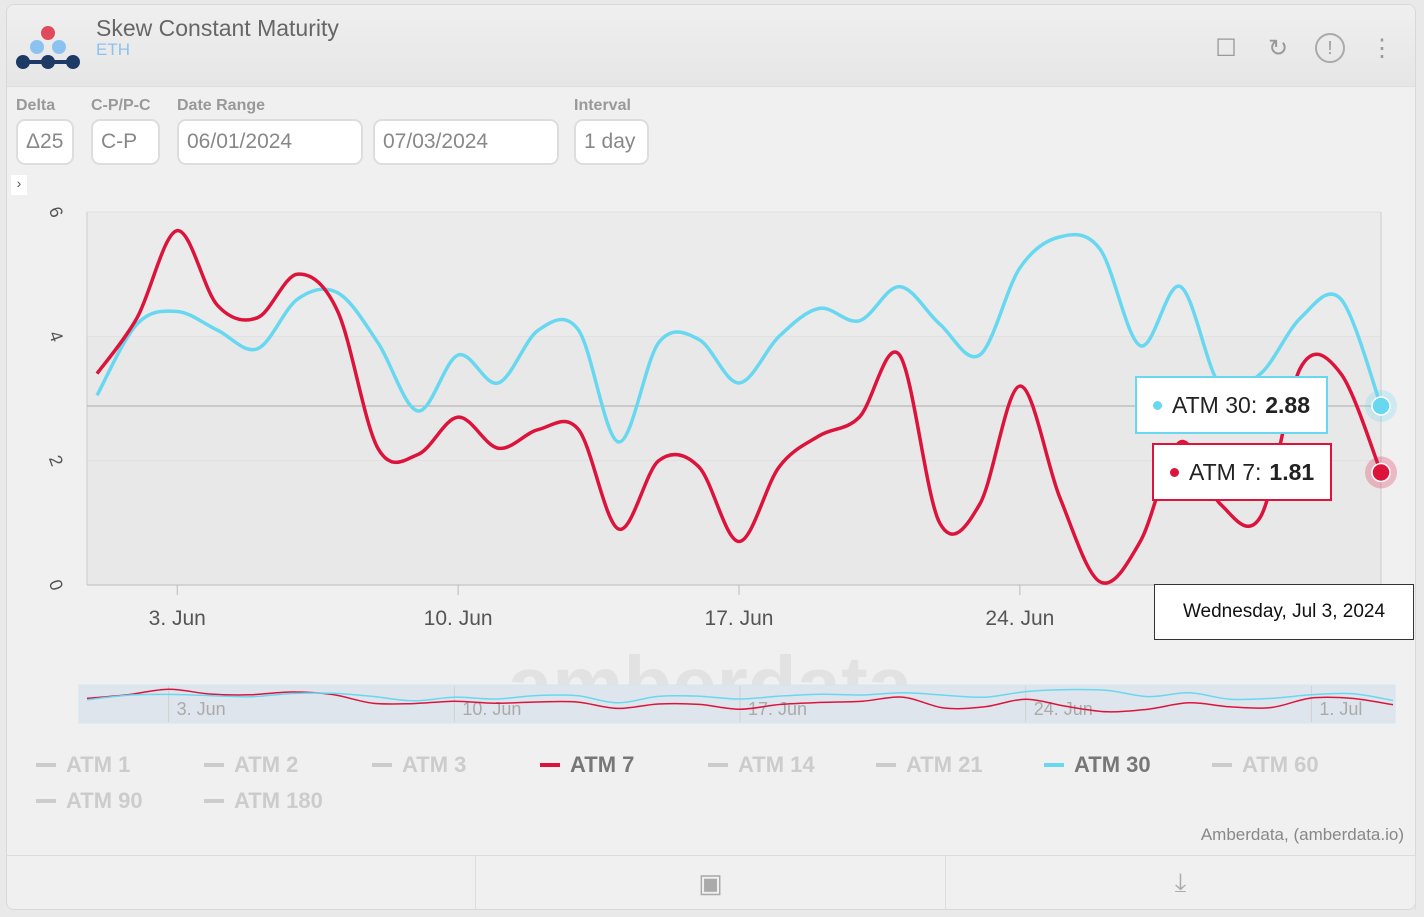 This screenshot has height=917, width=1424. I want to click on legend-atm3: ATM 3, so click(456, 765).